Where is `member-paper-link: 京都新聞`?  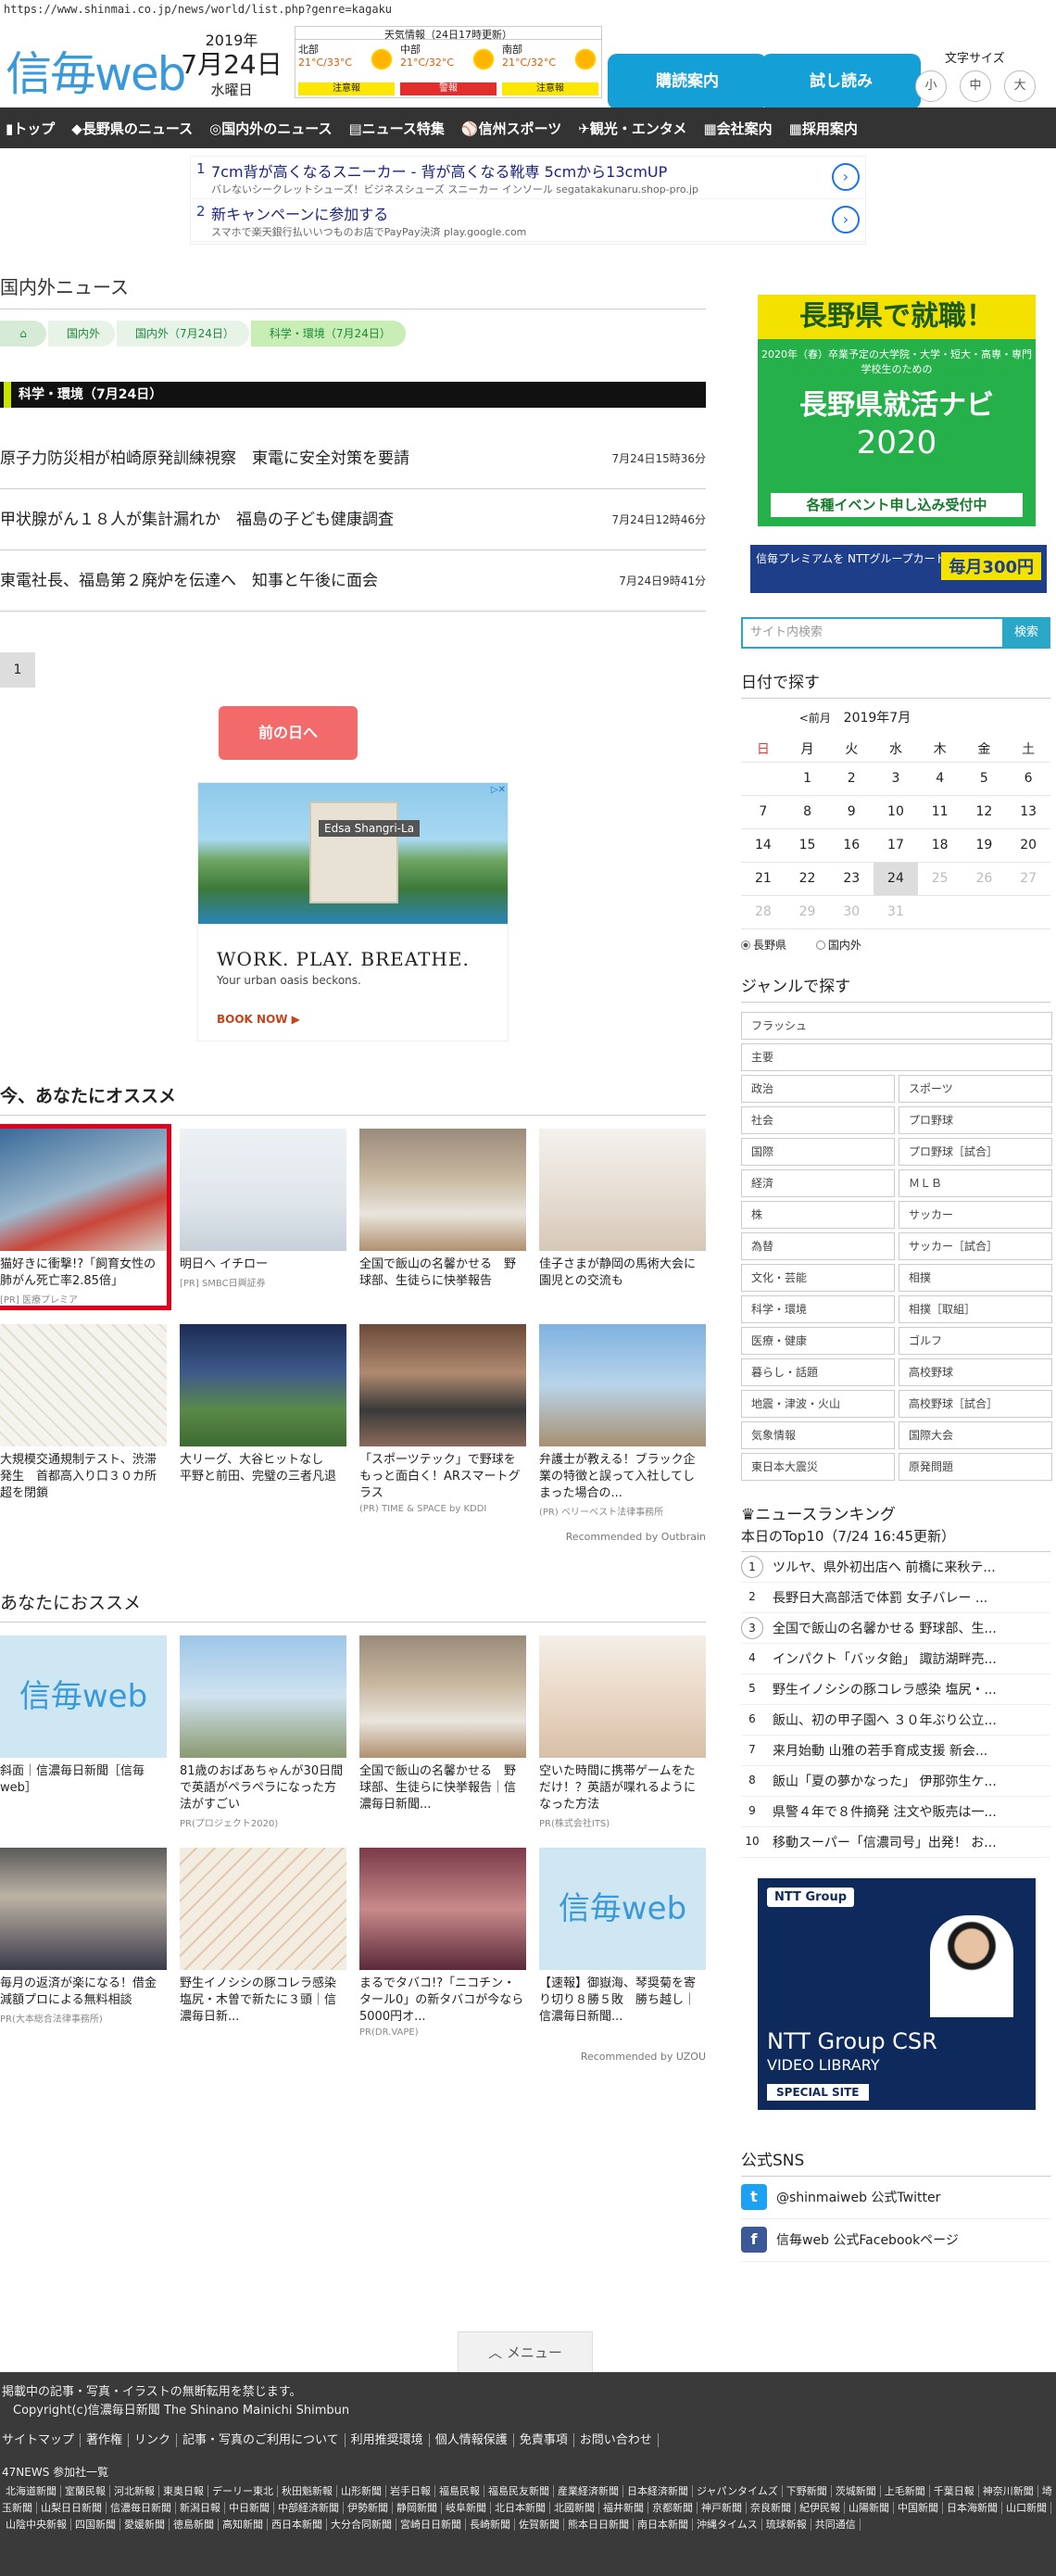 member-paper-link: 京都新聞 is located at coordinates (673, 2508).